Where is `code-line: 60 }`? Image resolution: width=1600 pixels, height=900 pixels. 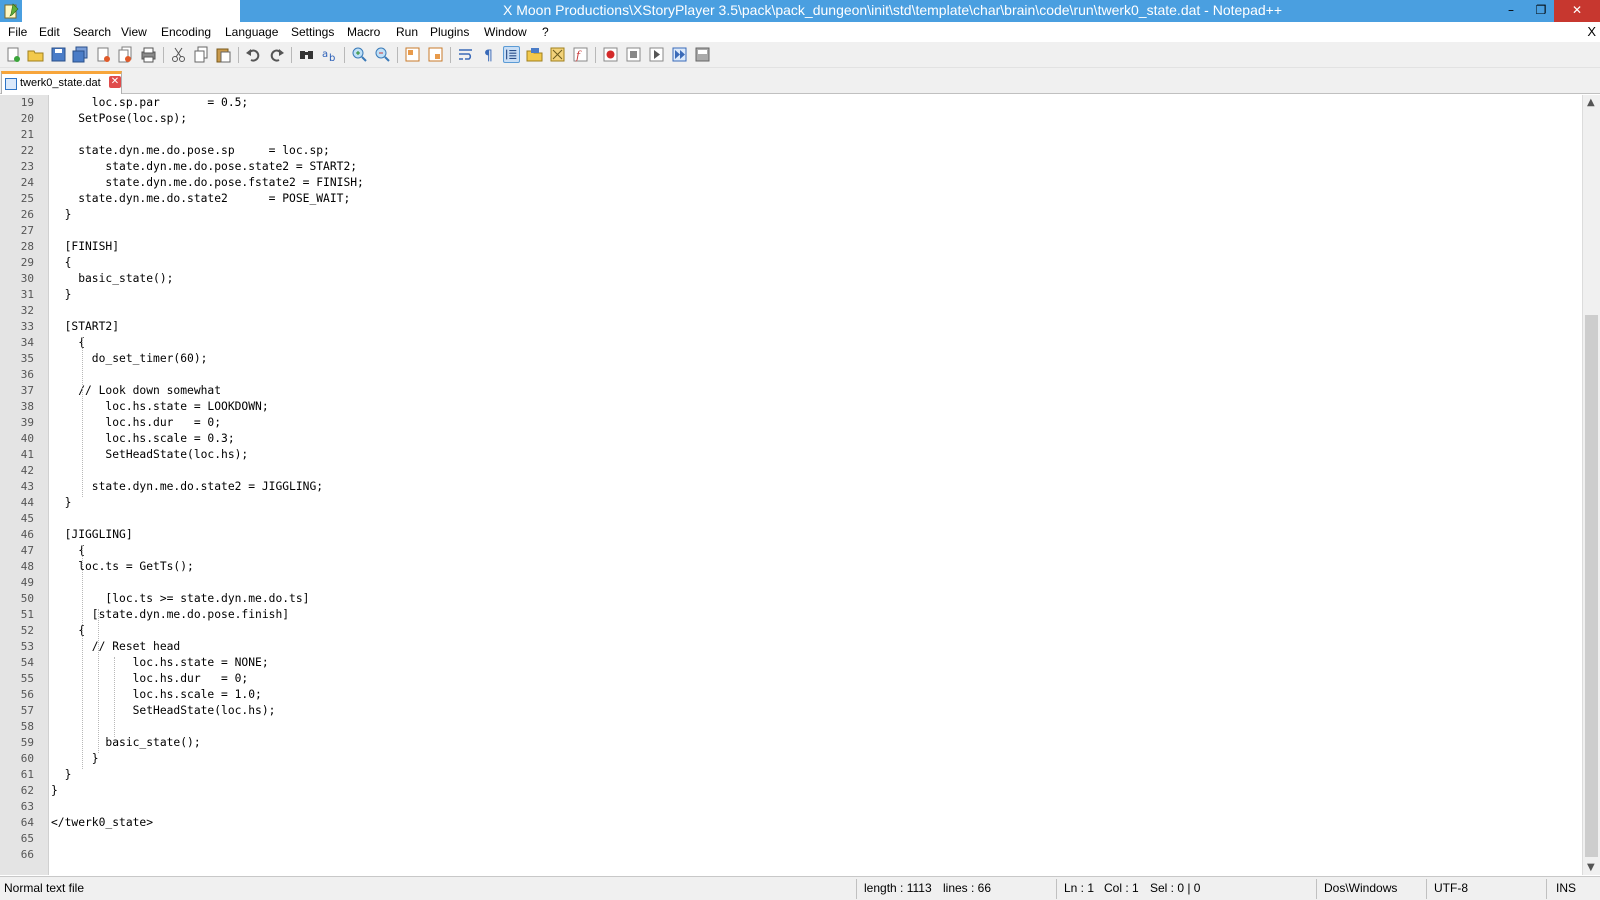 code-line: 60 } is located at coordinates (790, 759).